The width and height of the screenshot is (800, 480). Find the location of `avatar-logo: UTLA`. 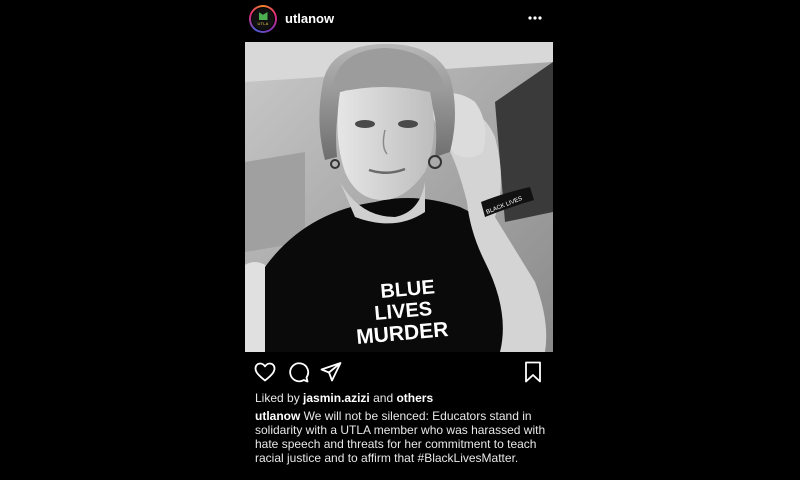

avatar-logo: UTLA is located at coordinates (263, 19).